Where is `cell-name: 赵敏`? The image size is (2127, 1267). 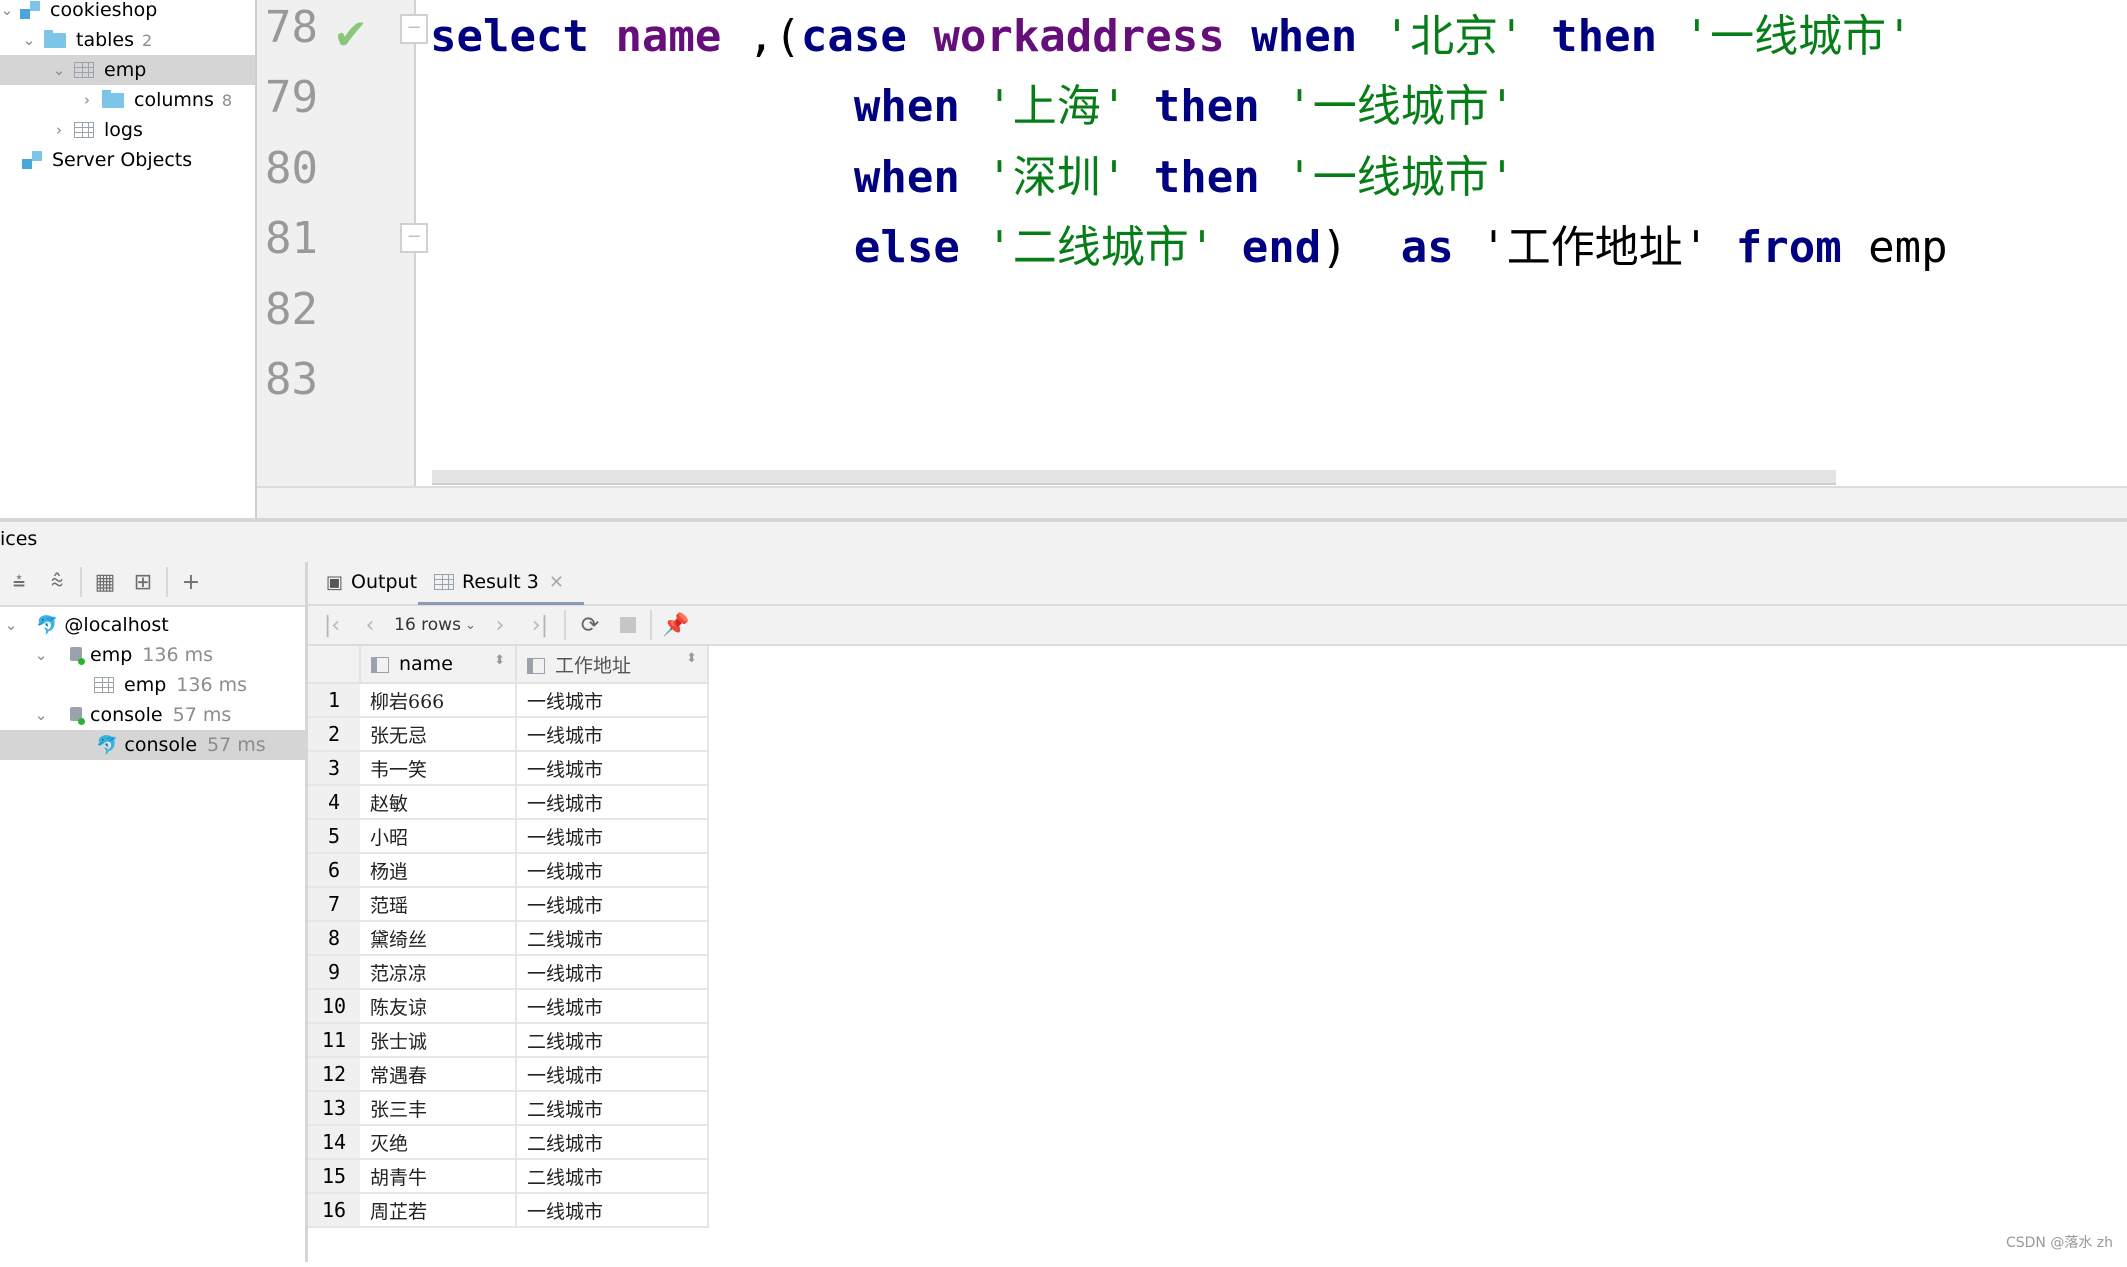 cell-name: 赵敏 is located at coordinates (438, 802).